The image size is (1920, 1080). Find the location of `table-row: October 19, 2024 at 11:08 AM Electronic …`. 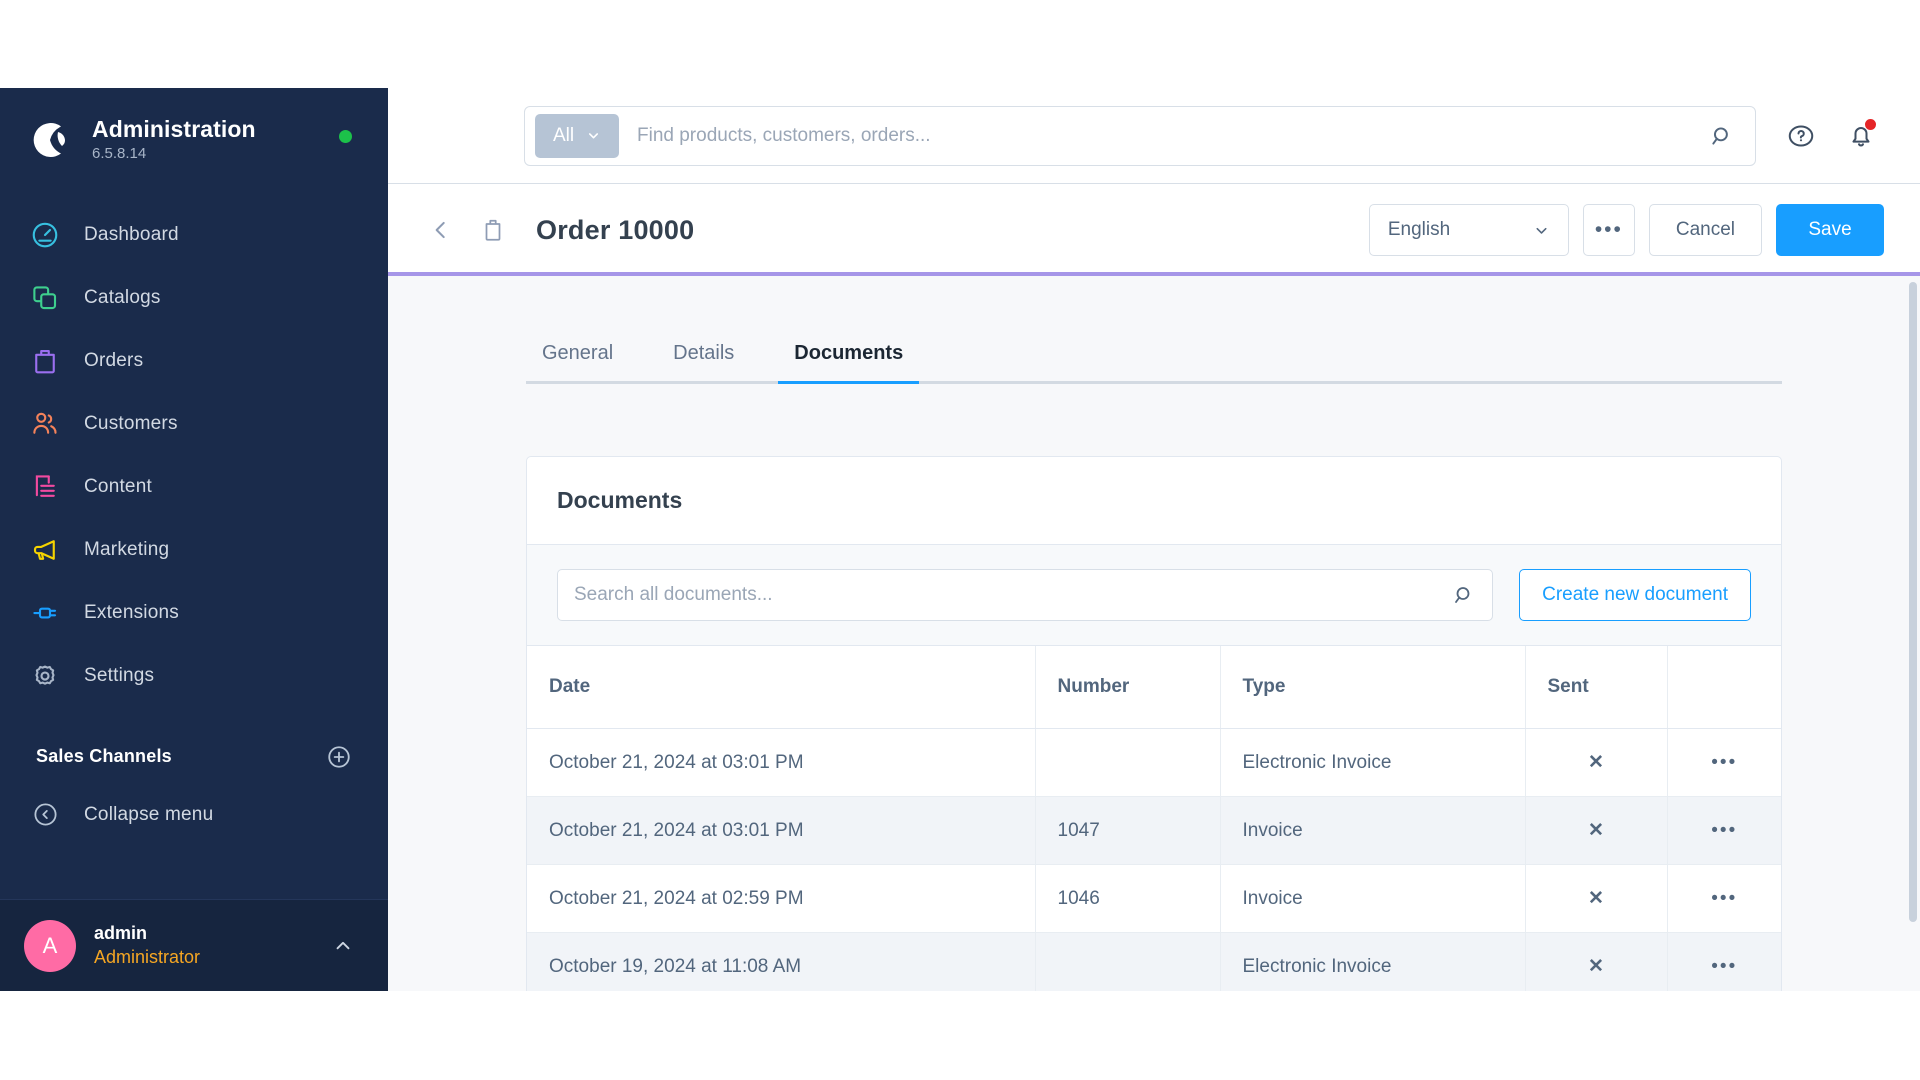

table-row: October 19, 2024 at 11:08 AM Electronic … is located at coordinates (1154, 961).